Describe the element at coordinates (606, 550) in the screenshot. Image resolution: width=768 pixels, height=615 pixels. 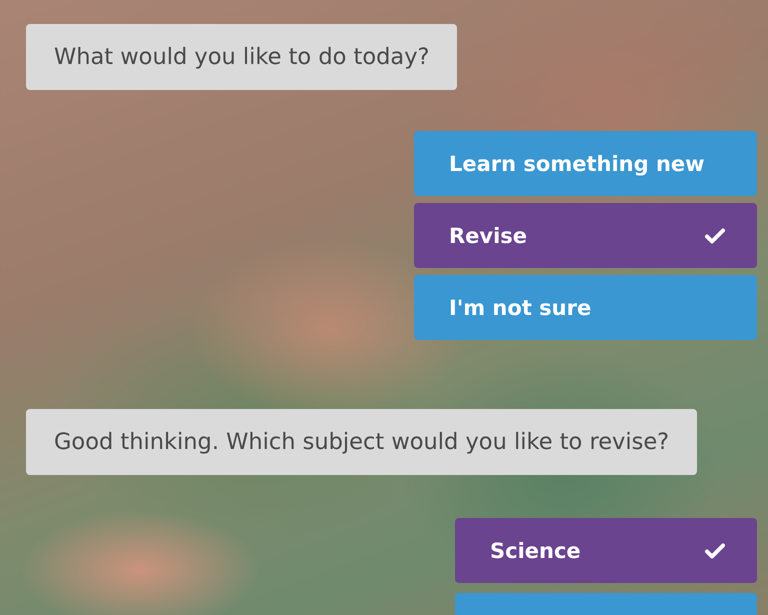
I see `choice-button: Science` at that location.